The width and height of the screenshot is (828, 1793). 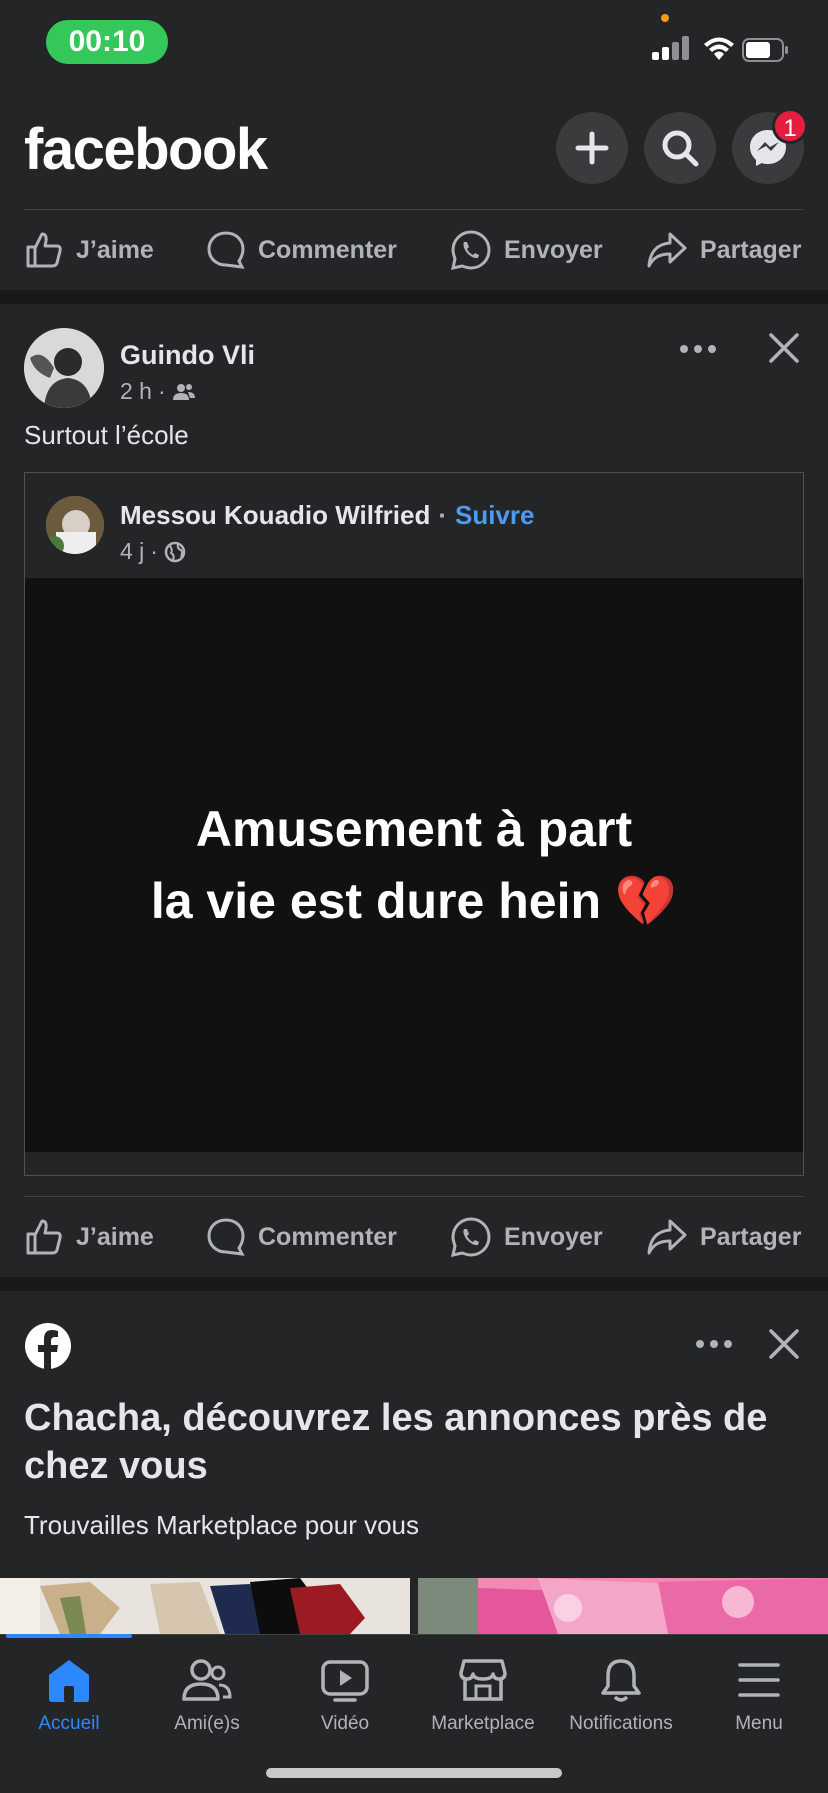 What do you see at coordinates (106, 435) in the screenshot?
I see `post-text: Surtout l’école` at bounding box center [106, 435].